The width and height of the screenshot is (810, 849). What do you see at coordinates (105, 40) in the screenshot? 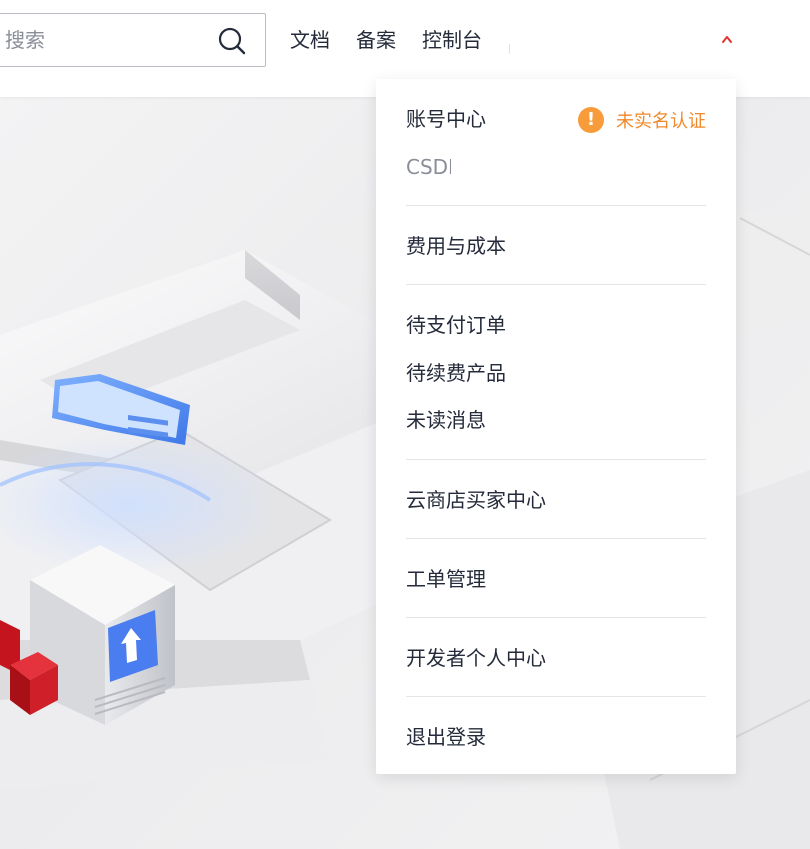
I see `search-input` at bounding box center [105, 40].